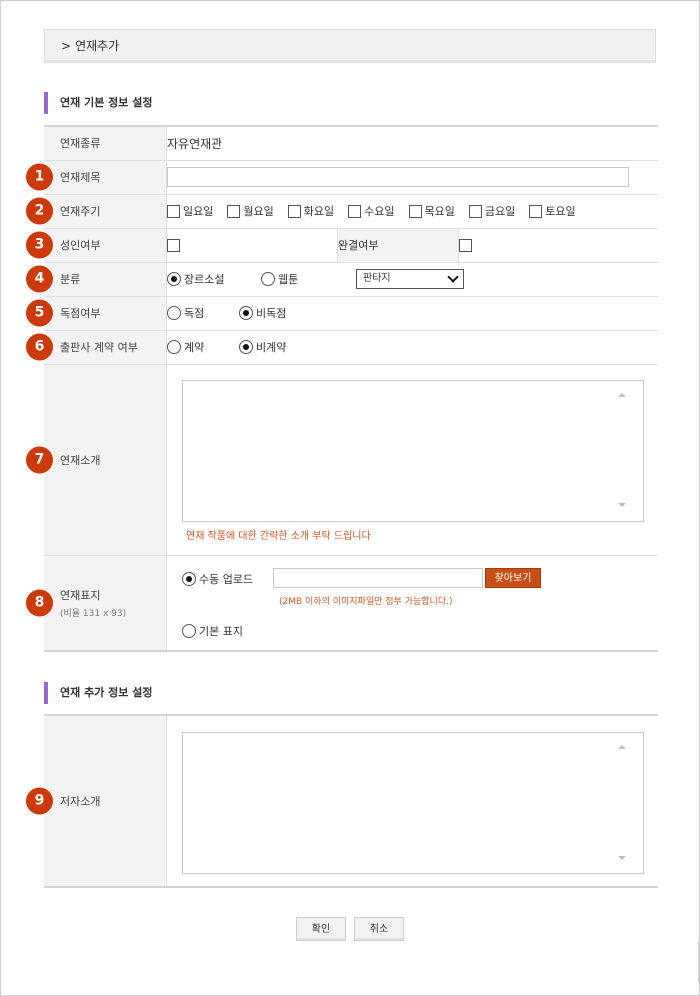 The width and height of the screenshot is (700, 996). Describe the element at coordinates (262, 313) in the screenshot. I see `radio-nonexclusive: 비독점` at that location.